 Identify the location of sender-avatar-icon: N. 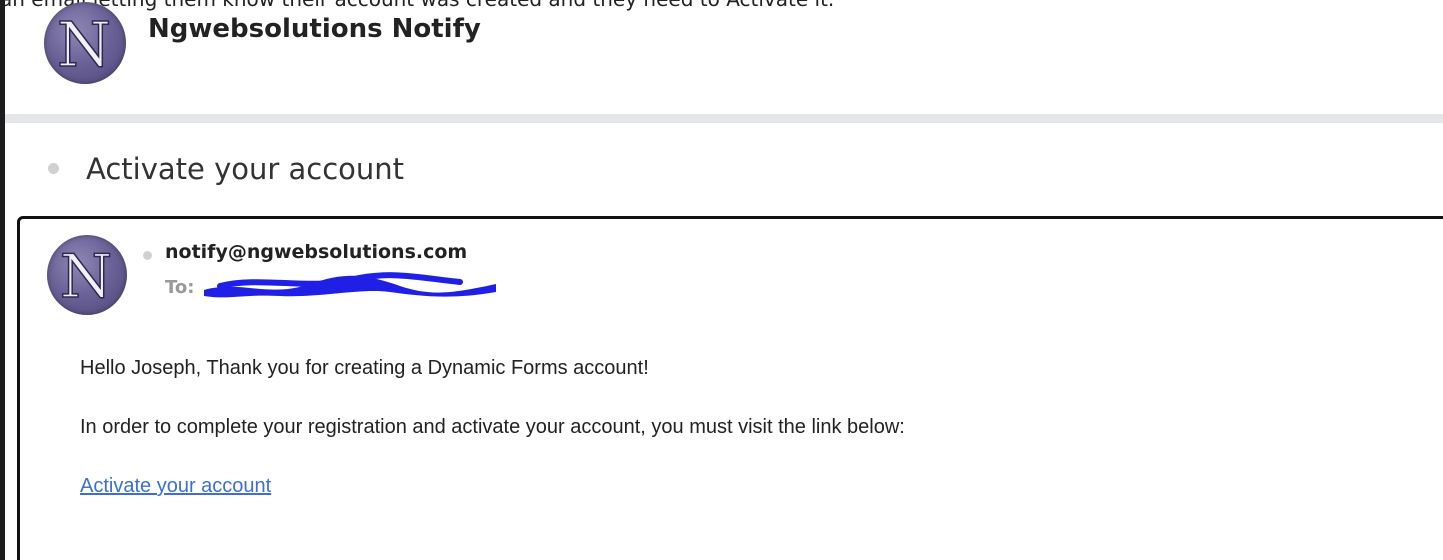
(85, 43).